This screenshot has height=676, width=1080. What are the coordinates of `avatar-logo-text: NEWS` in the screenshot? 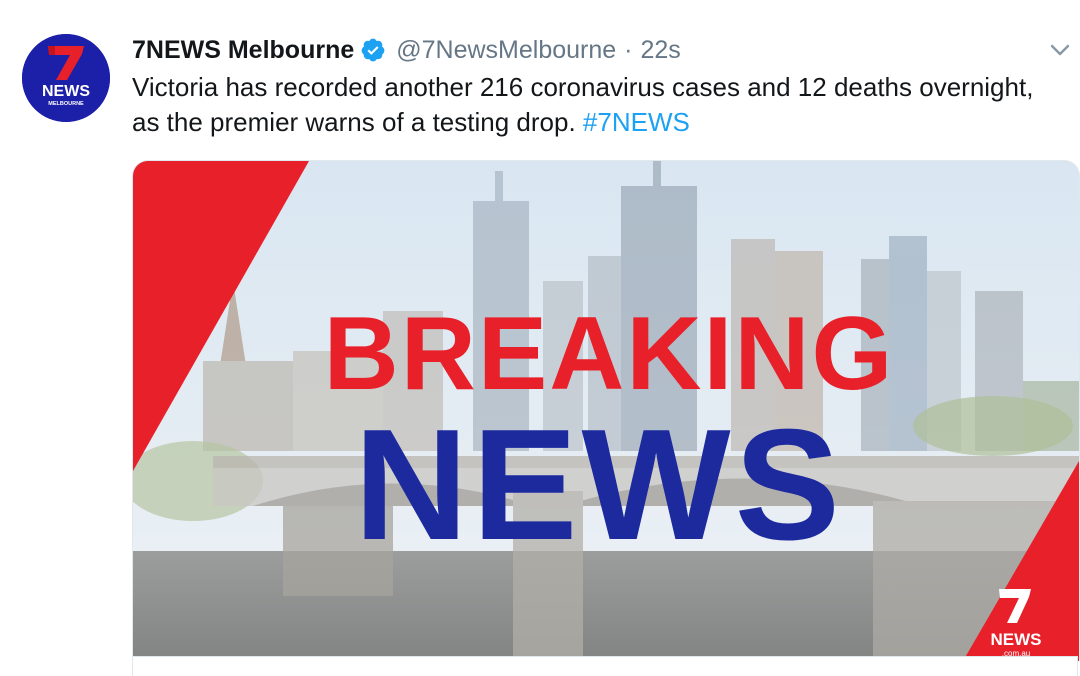 It's located at (66, 91).